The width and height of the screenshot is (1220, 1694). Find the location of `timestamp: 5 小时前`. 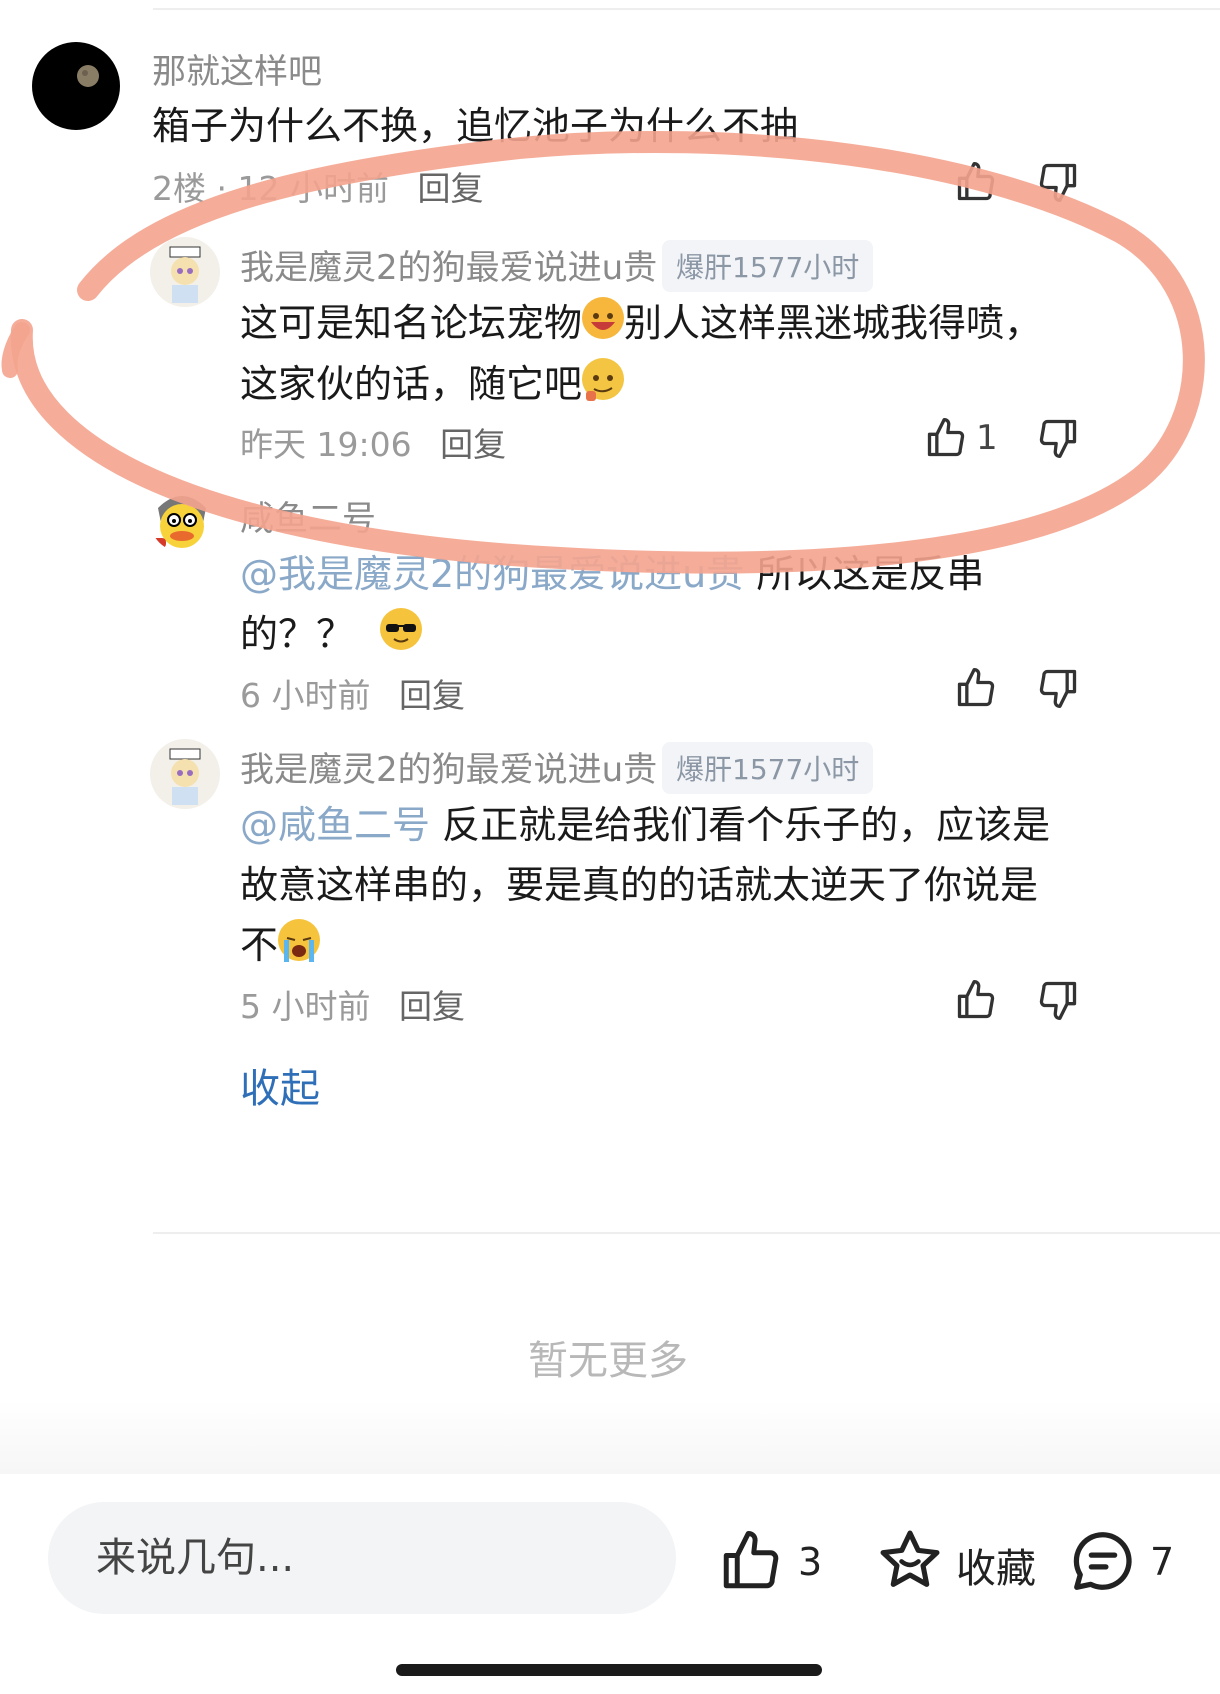

timestamp: 5 小时前 is located at coordinates (305, 1006).